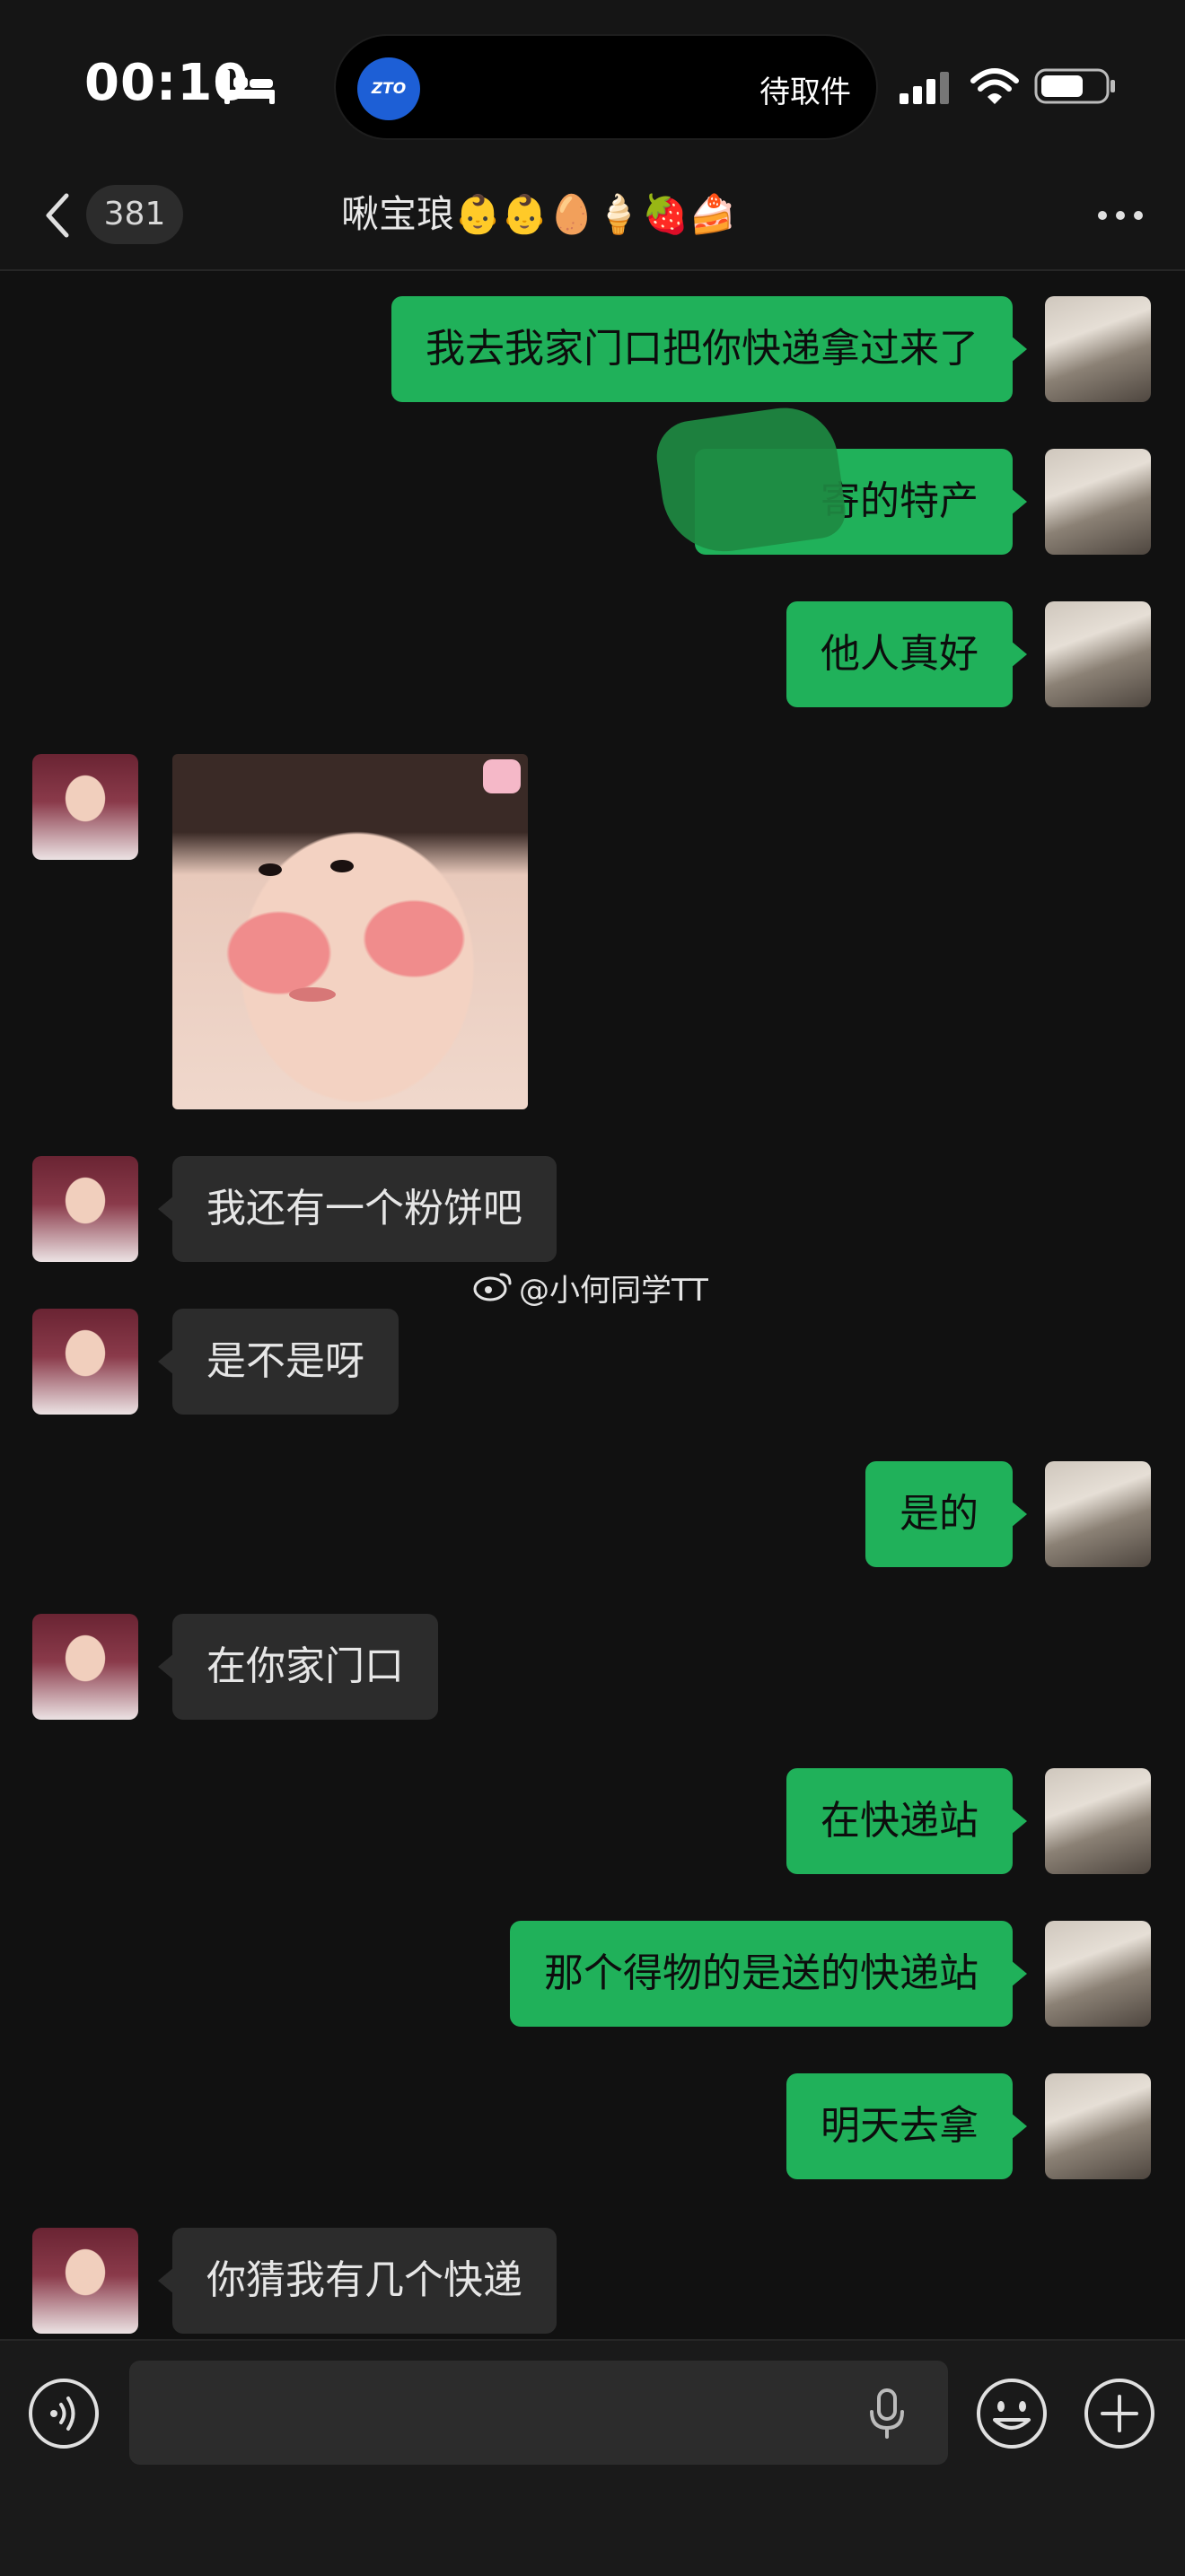  Describe the element at coordinates (1119, 2413) in the screenshot. I see `add-plus-icon` at that location.